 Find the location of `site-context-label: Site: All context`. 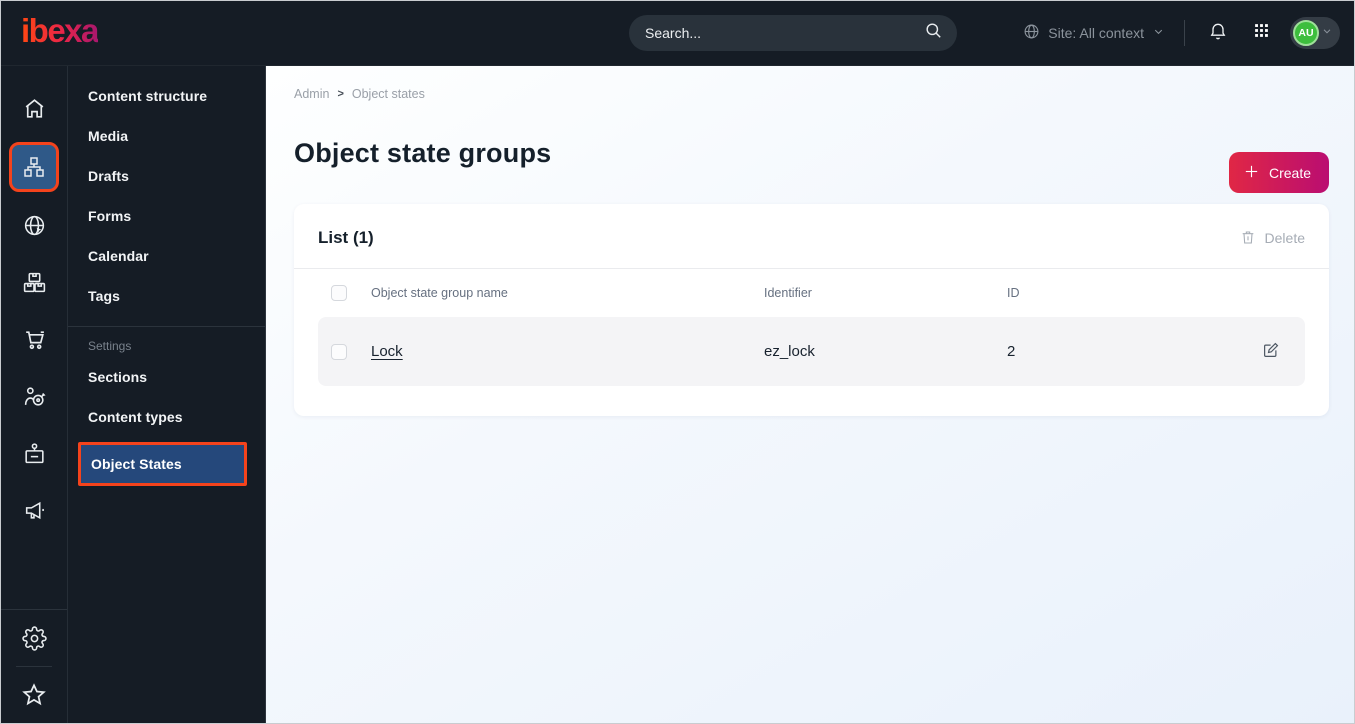

site-context-label: Site: All context is located at coordinates (1096, 33).